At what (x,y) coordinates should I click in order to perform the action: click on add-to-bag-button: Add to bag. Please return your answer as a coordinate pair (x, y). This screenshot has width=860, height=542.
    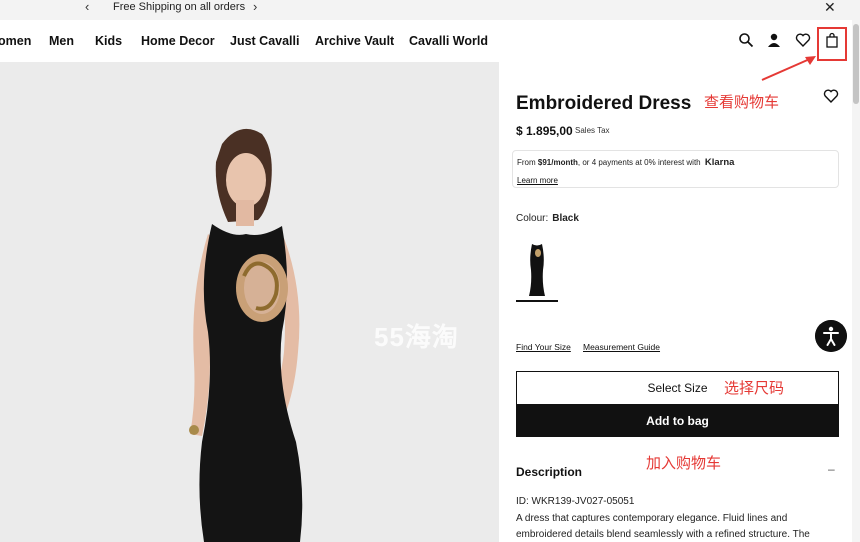
    Looking at the image, I should click on (677, 421).